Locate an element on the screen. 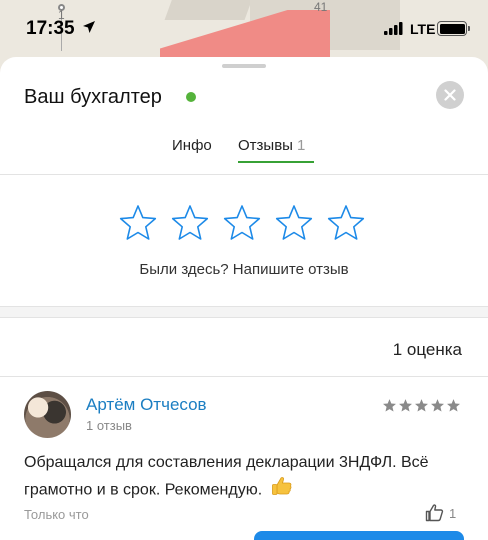 Image resolution: width=488 pixels, height=540 pixels. tab-label: Инфо is located at coordinates (192, 145).